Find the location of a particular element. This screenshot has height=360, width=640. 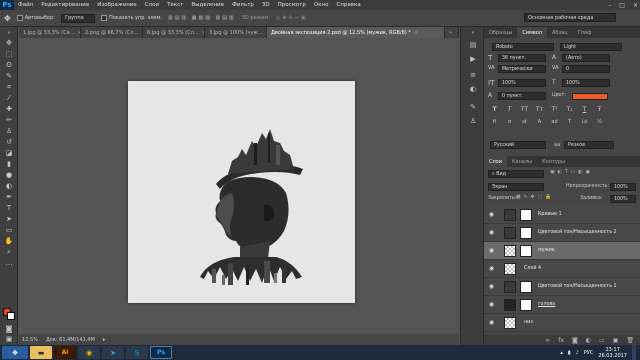

horizontal-scale-field: 100% is located at coordinates (586, 83).